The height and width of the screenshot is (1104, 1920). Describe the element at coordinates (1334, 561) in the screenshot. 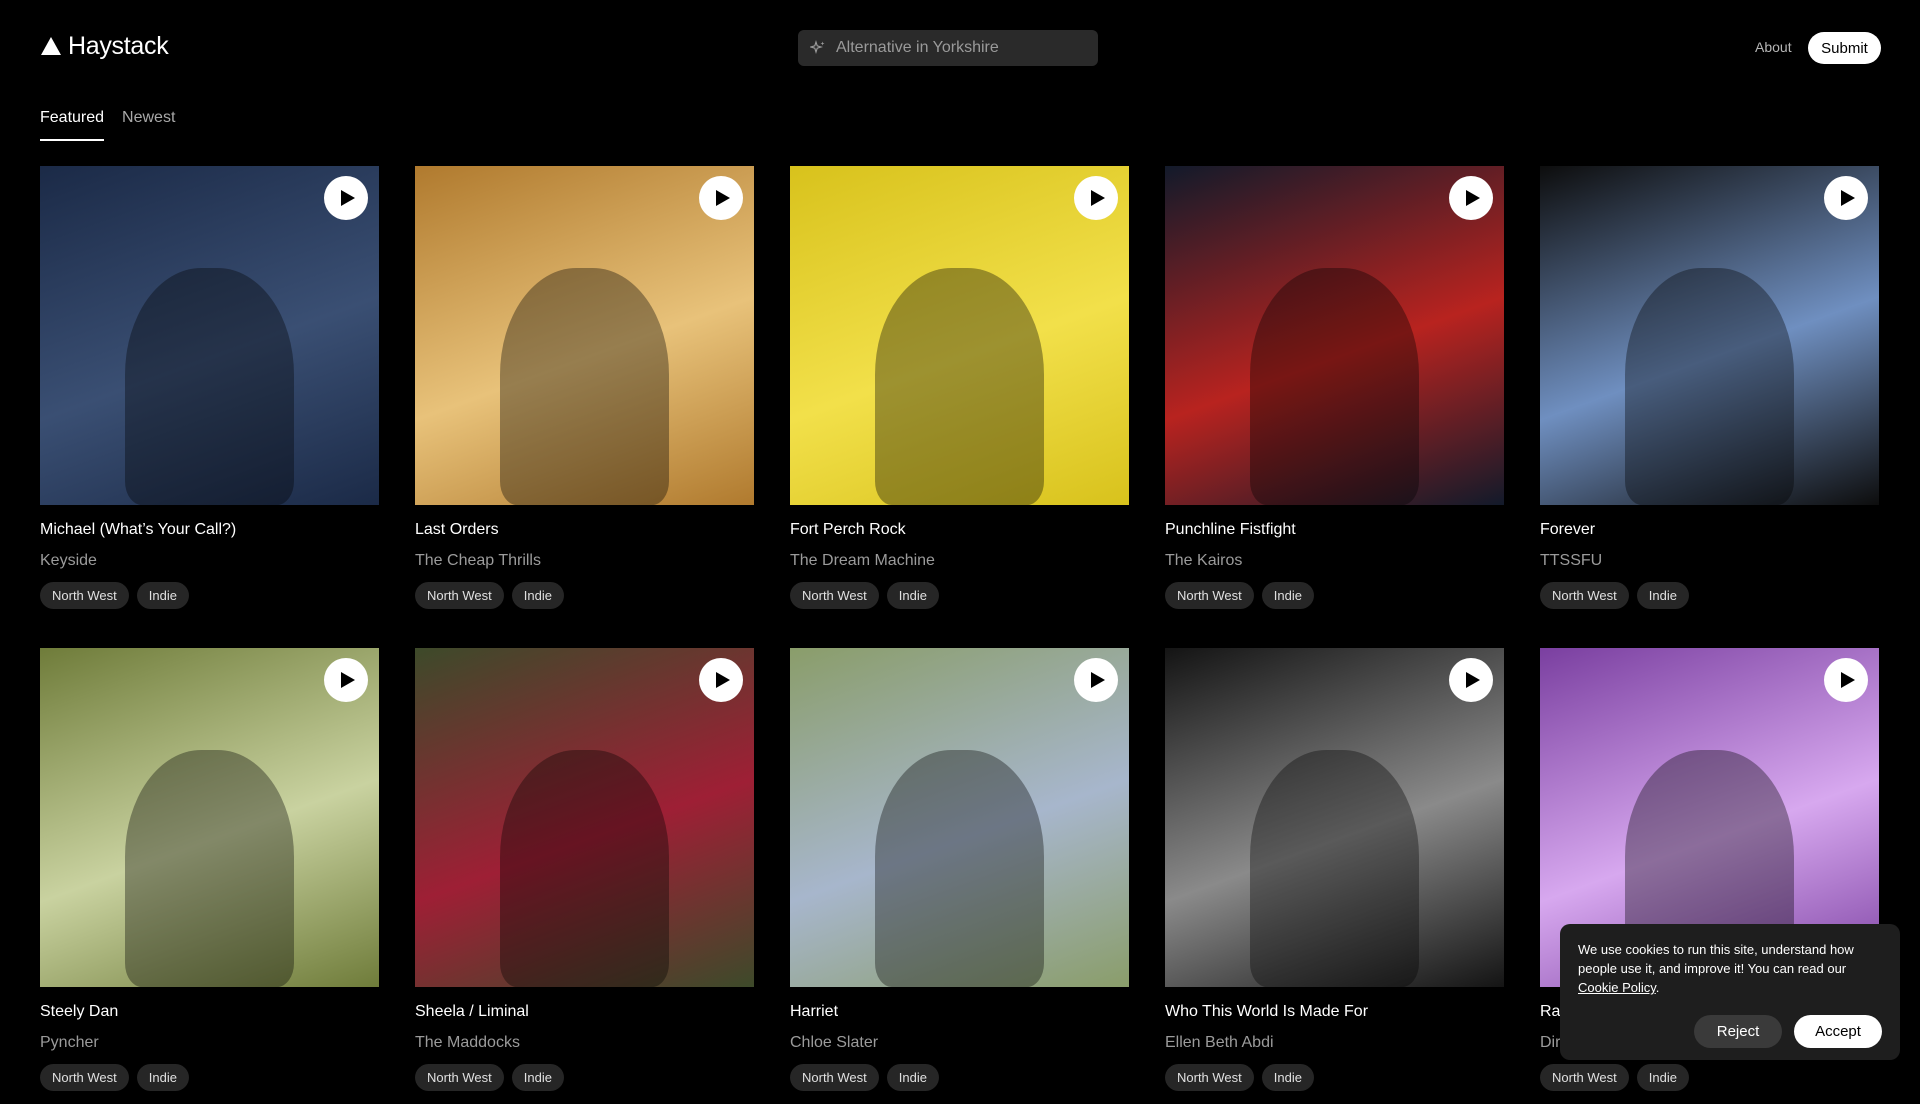

I see `track-artist: The Kairos` at that location.